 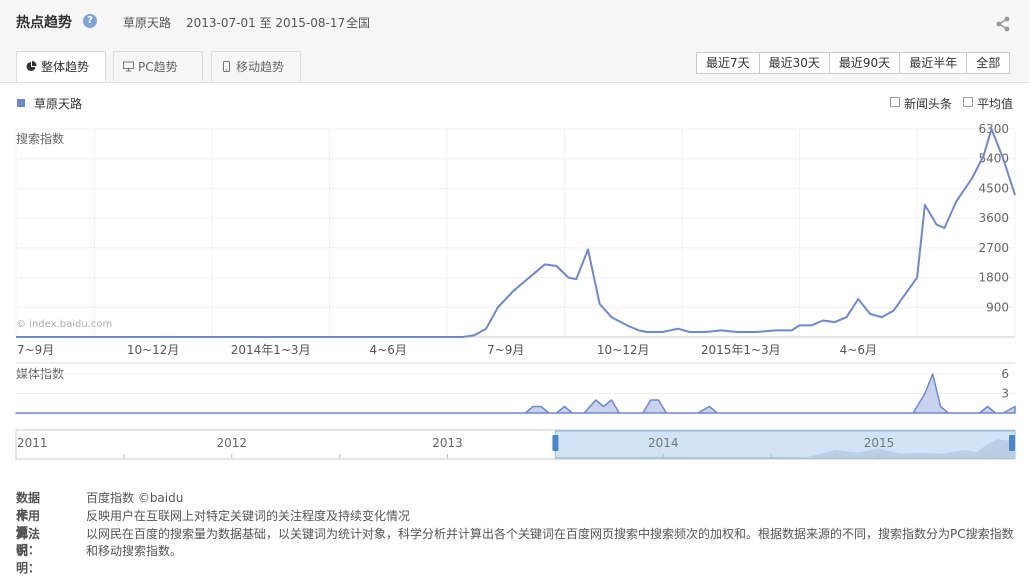 What do you see at coordinates (248, 516) in the screenshot?
I see `footer-purpose-text: 反映用户在互联网上对特定关键词的关注程度及持续变化情况` at bounding box center [248, 516].